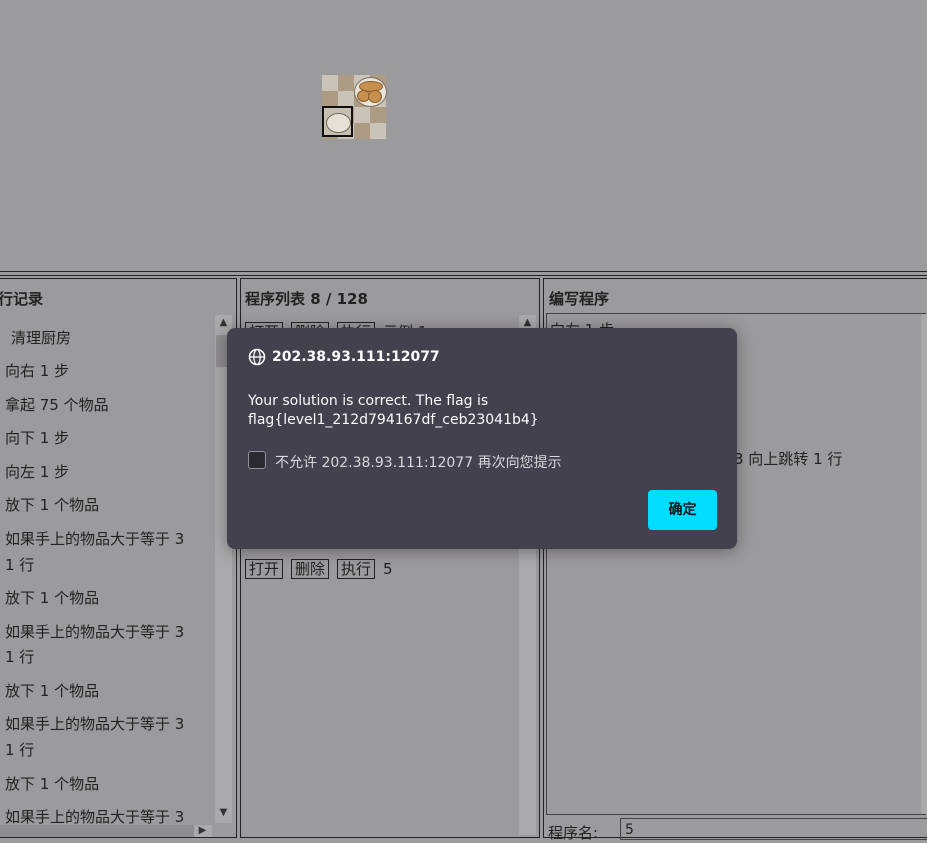 The height and width of the screenshot is (843, 927). Describe the element at coordinates (368, 401) in the screenshot. I see `dialog-message-line: Your solution is correct. The flag is` at that location.